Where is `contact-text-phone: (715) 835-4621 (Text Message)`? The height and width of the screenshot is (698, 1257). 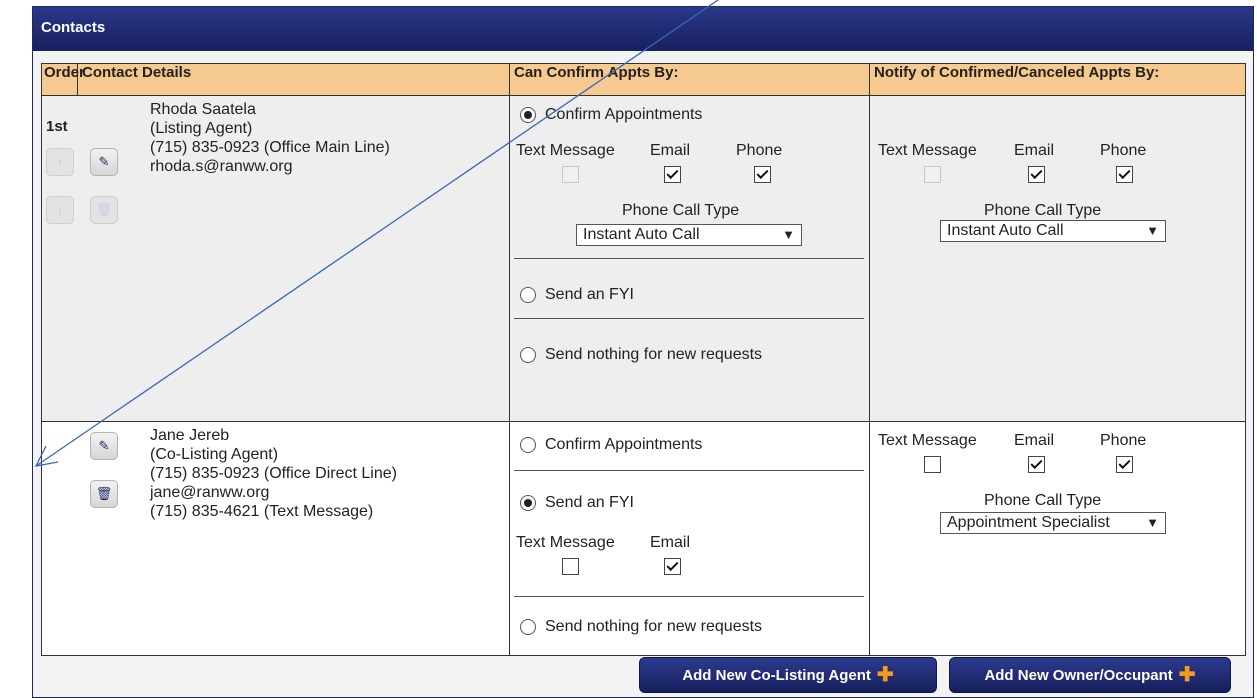
contact-text-phone: (715) 835-4621 (Text Message) is located at coordinates (262, 511).